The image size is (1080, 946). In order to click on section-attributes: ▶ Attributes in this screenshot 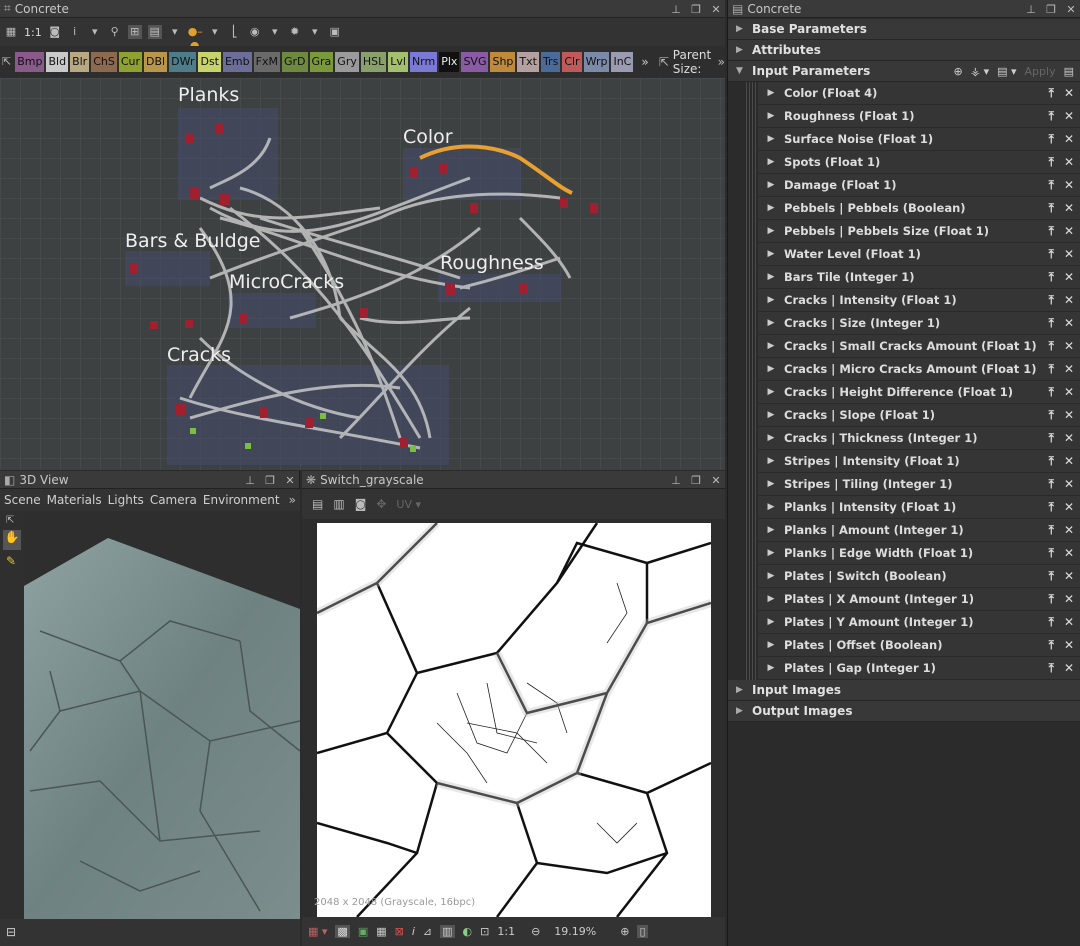, I will do `click(904, 50)`.